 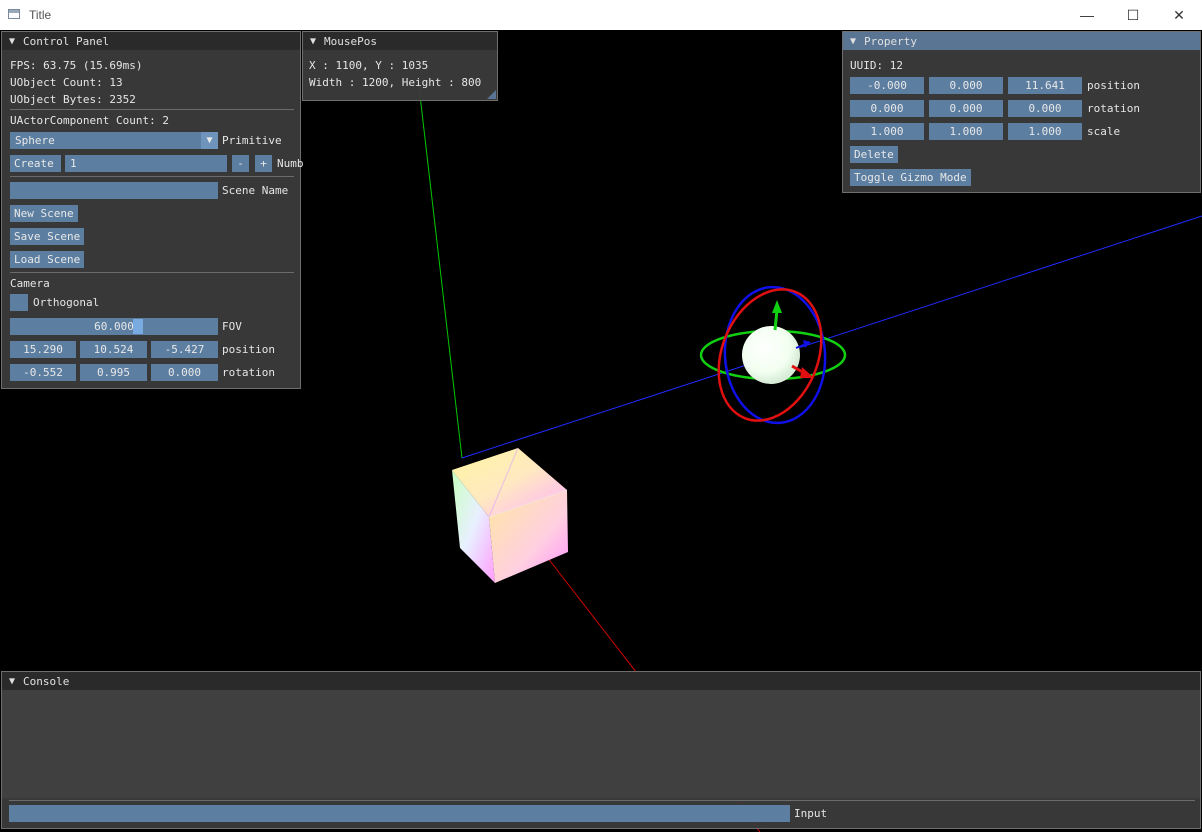 What do you see at coordinates (1179, 15) in the screenshot?
I see `close-button: ✕` at bounding box center [1179, 15].